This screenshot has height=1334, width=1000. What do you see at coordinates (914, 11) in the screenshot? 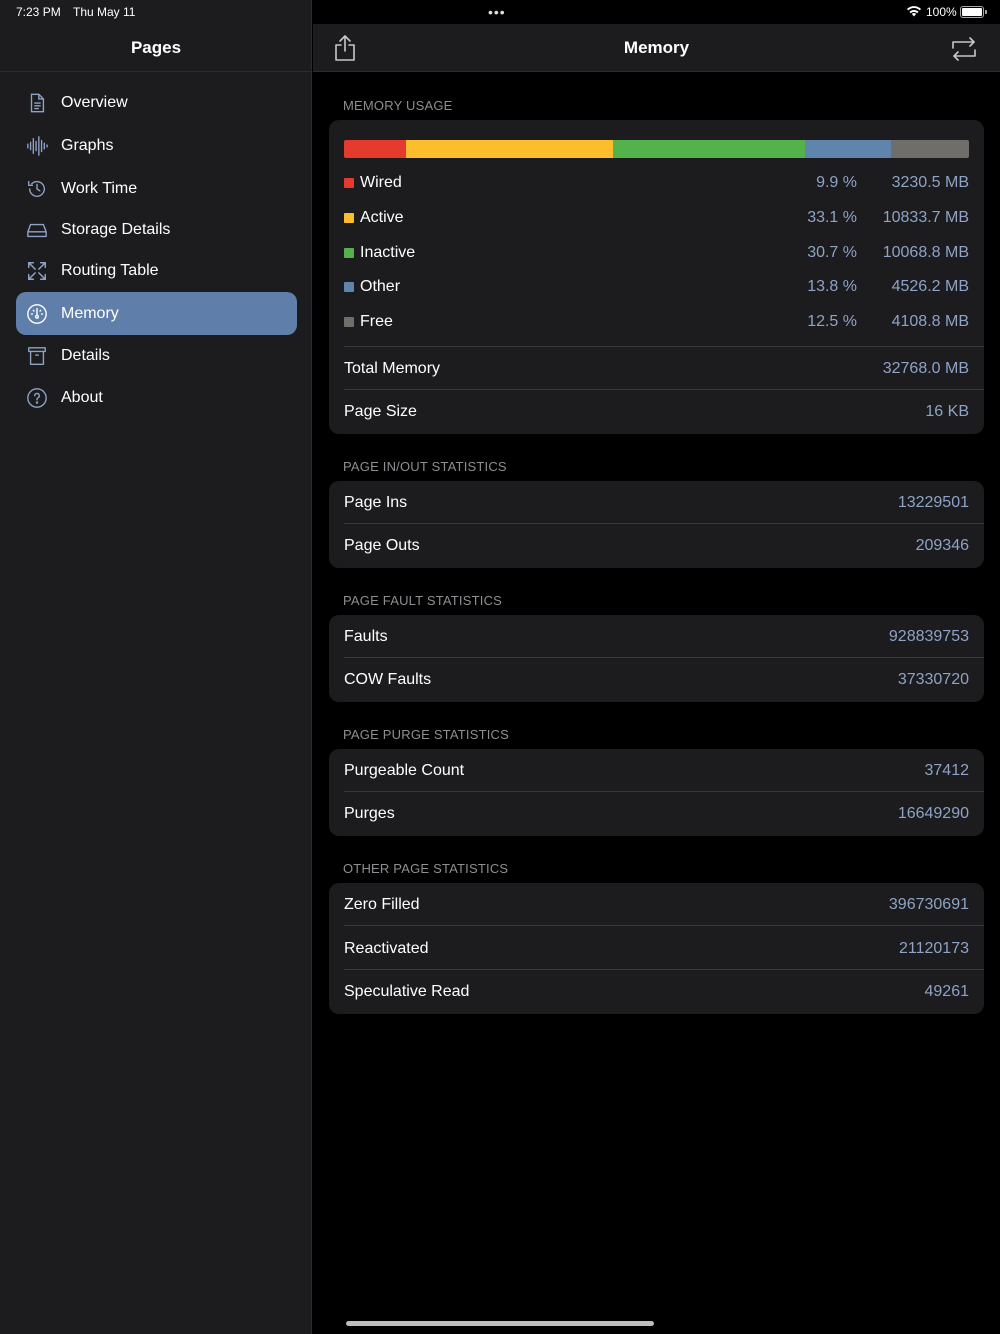
I see `wifi-icon` at bounding box center [914, 11].